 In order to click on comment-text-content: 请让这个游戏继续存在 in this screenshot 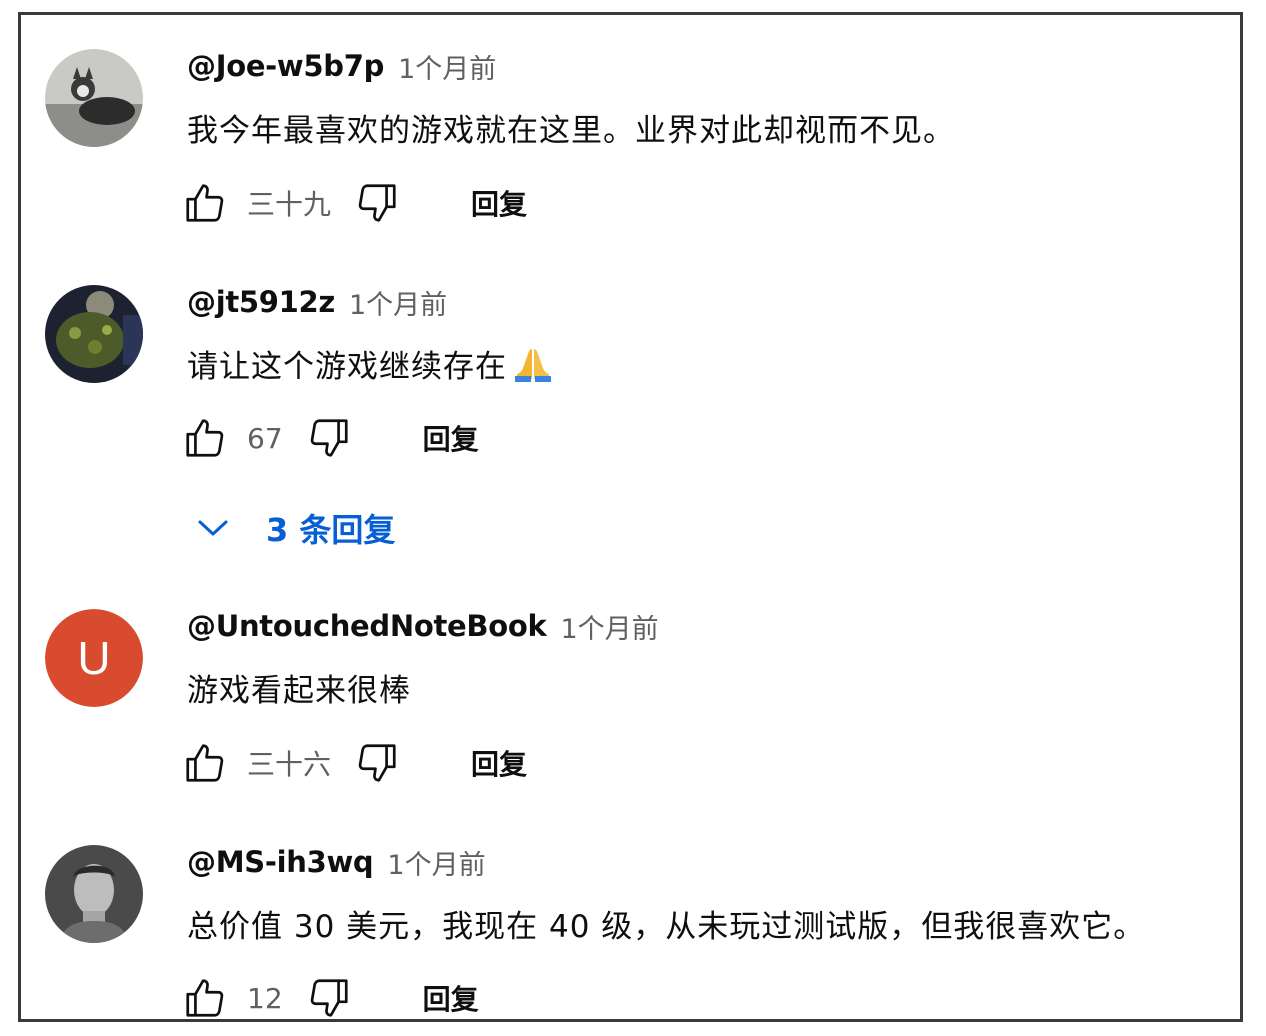, I will do `click(347, 367)`.